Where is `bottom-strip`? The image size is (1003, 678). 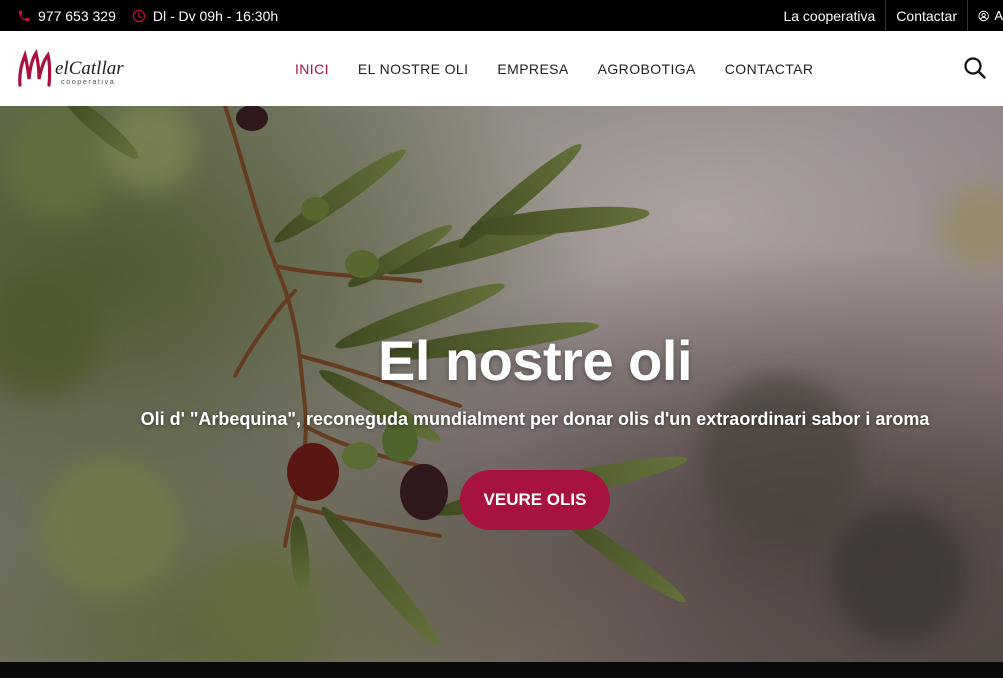 bottom-strip is located at coordinates (501, 670).